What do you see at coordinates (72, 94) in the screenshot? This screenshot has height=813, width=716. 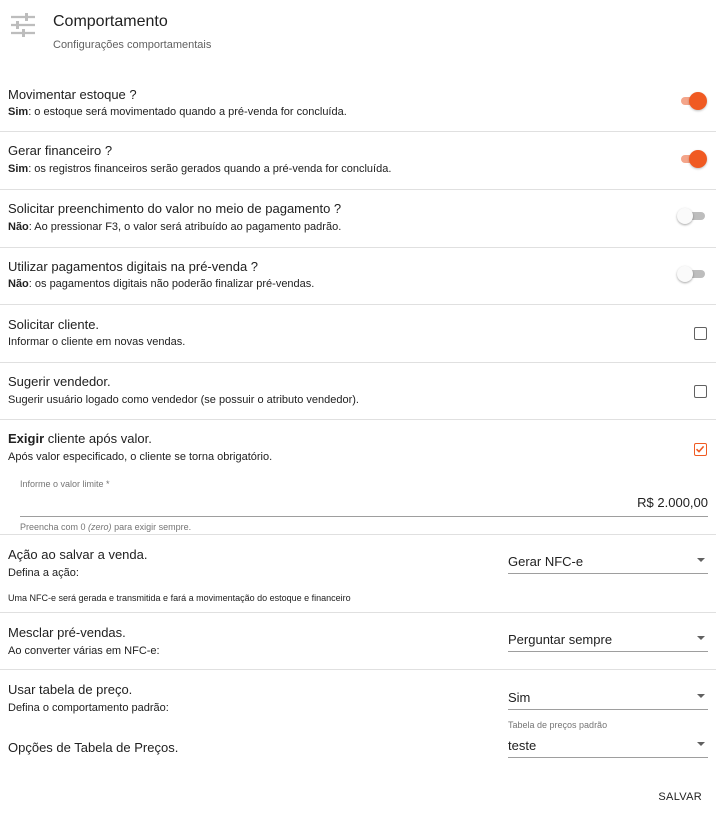 I see `setting-title: Movimentar estoque ?` at bounding box center [72, 94].